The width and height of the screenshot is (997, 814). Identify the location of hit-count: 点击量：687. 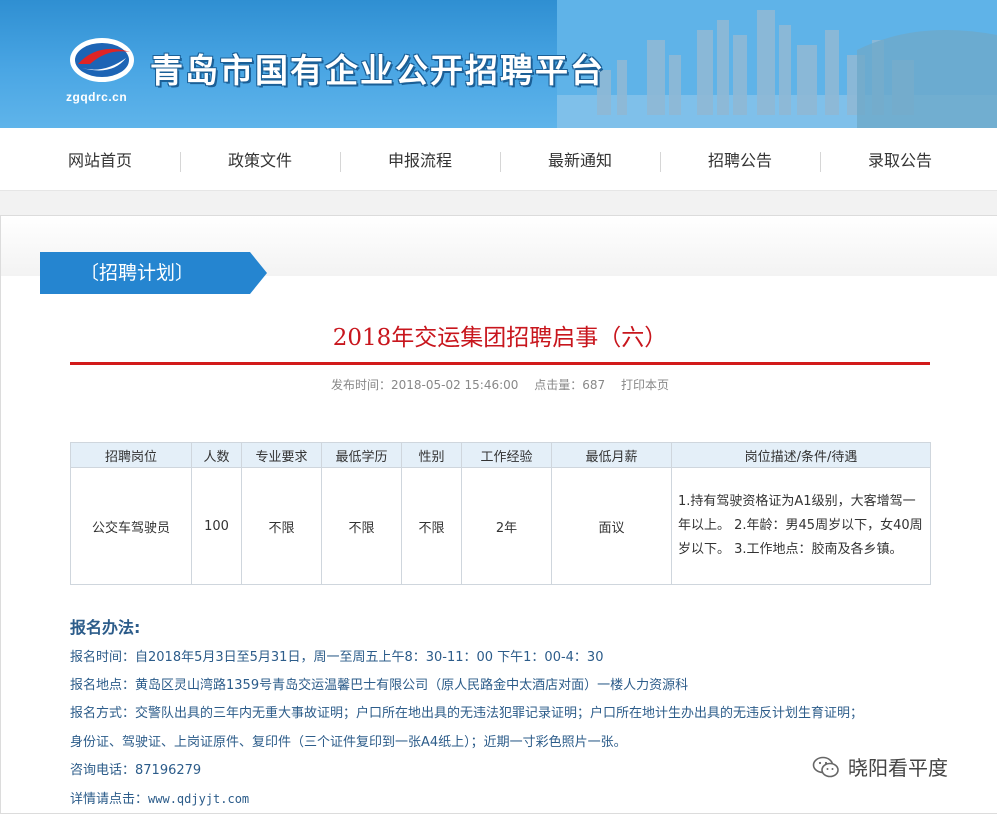
(569, 385).